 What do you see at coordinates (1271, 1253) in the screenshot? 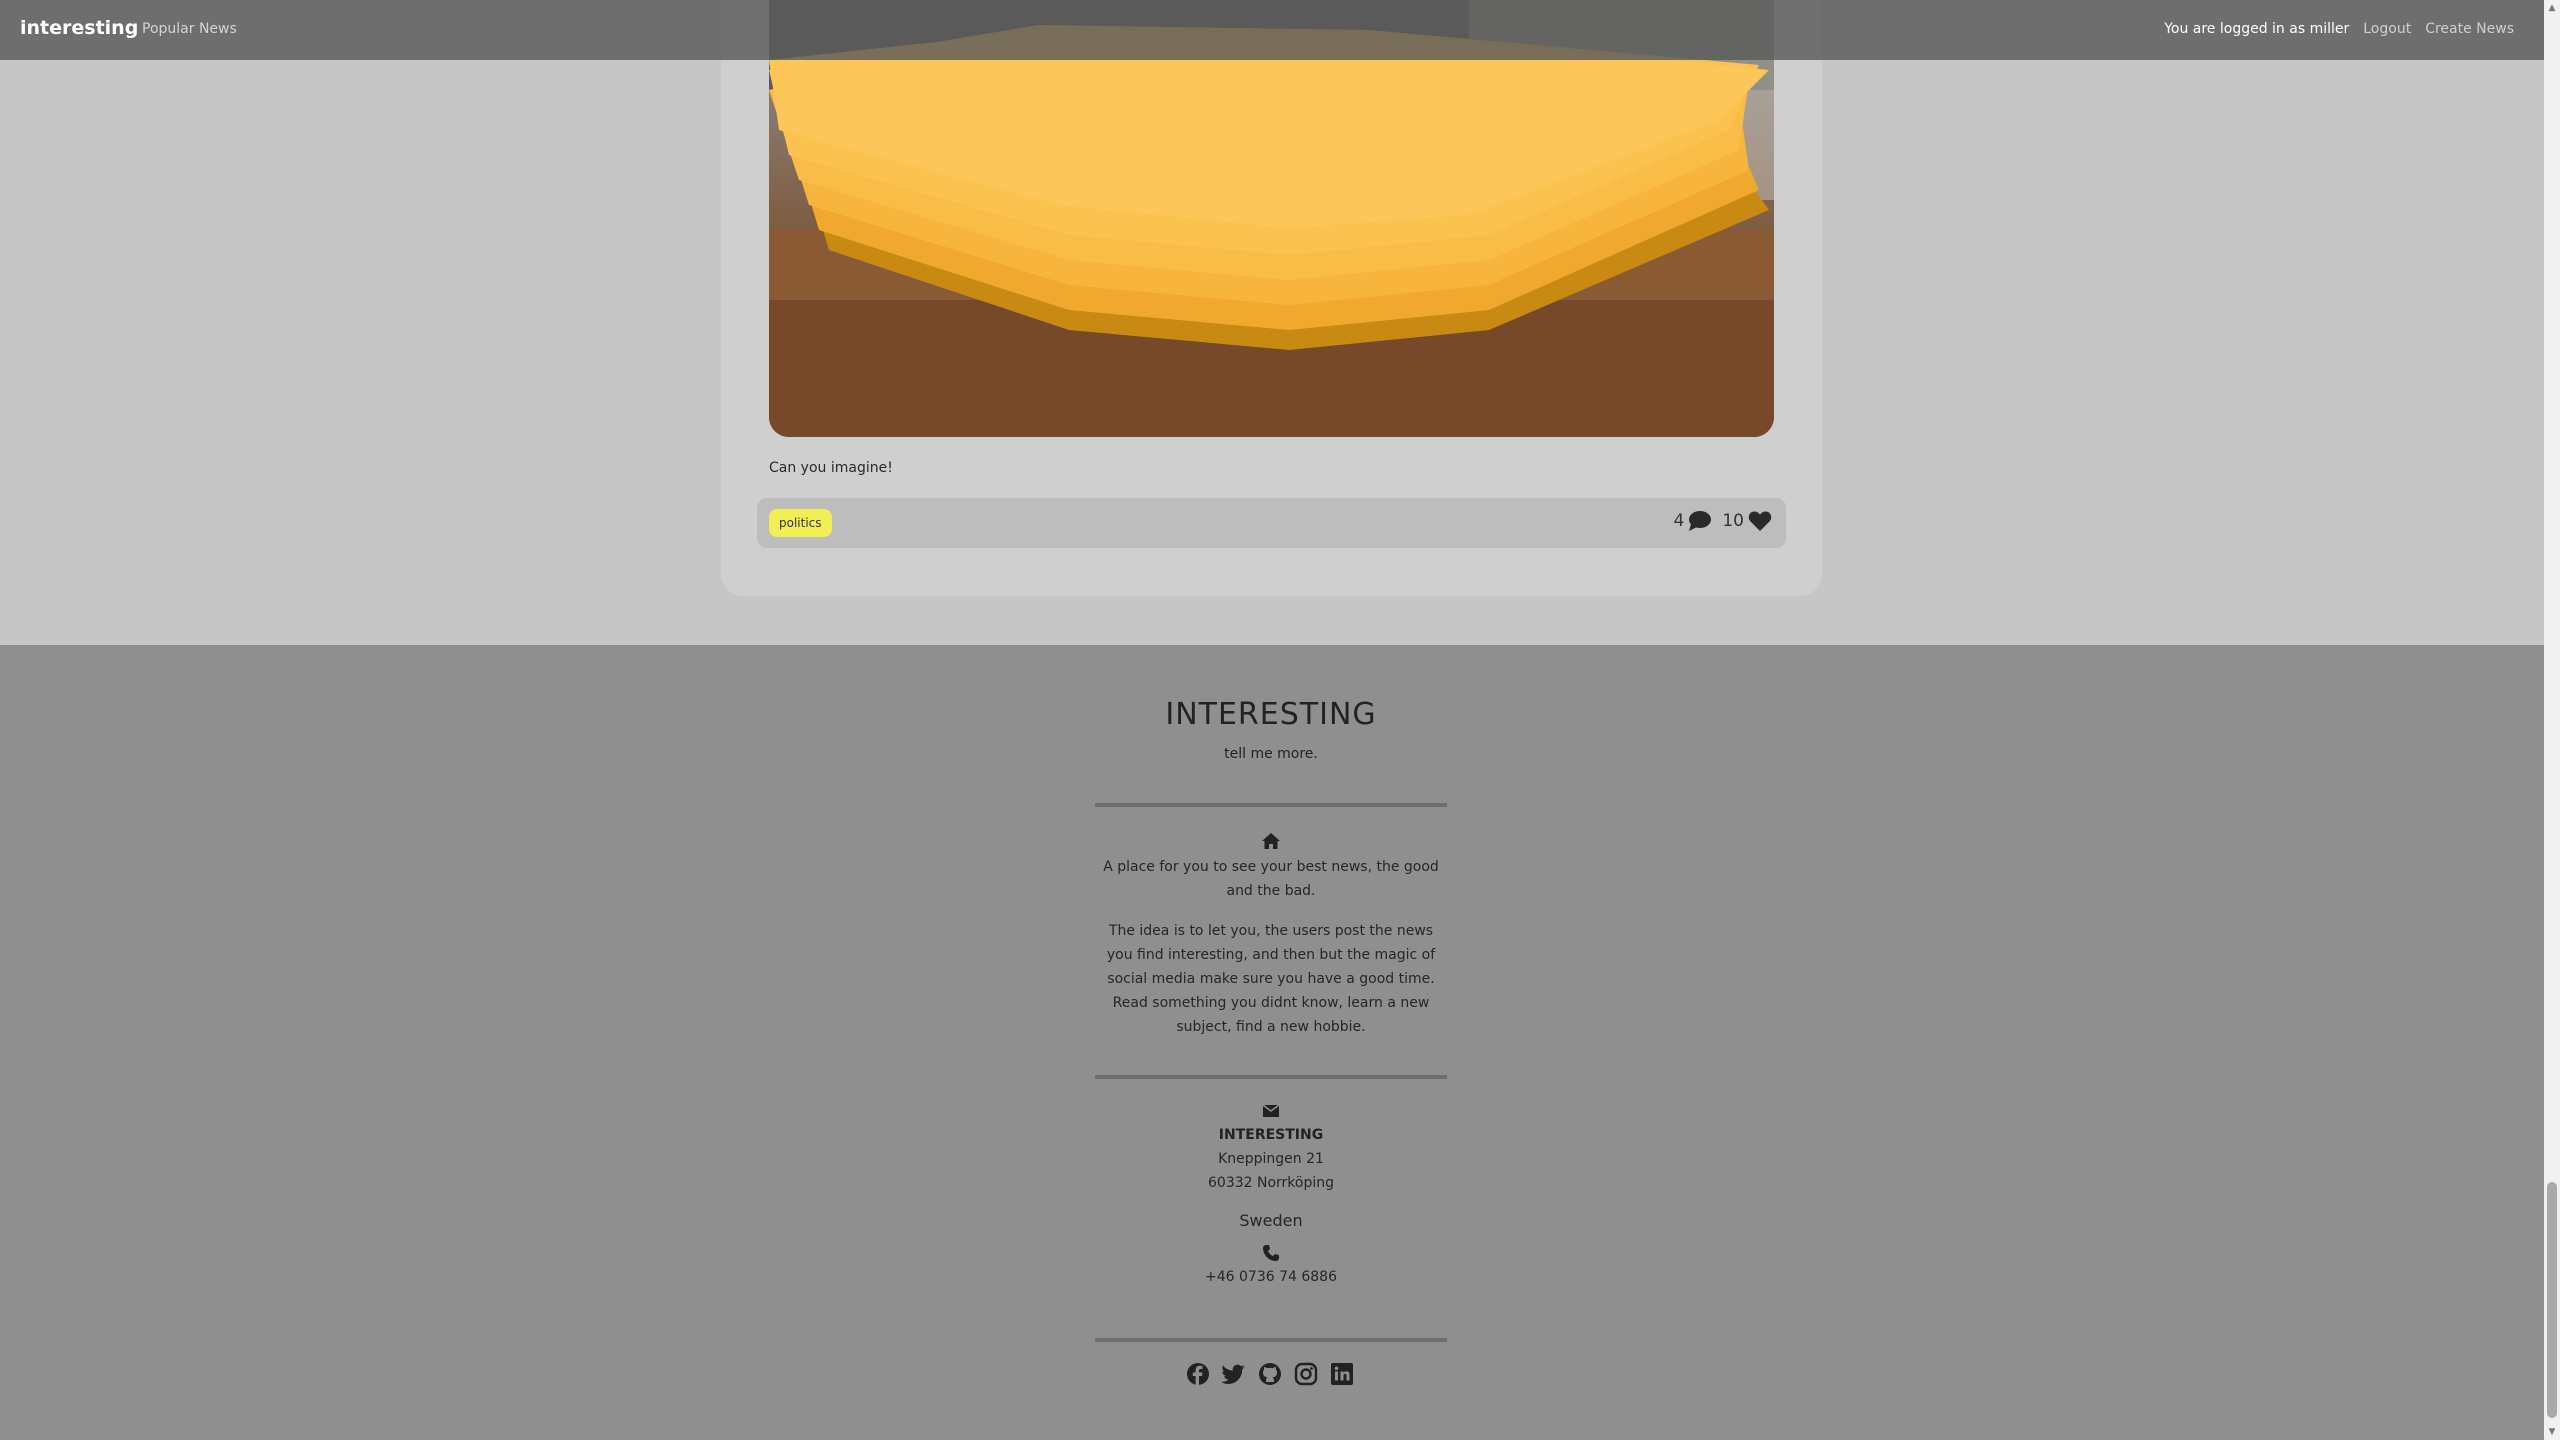
I see `phone-icon` at bounding box center [1271, 1253].